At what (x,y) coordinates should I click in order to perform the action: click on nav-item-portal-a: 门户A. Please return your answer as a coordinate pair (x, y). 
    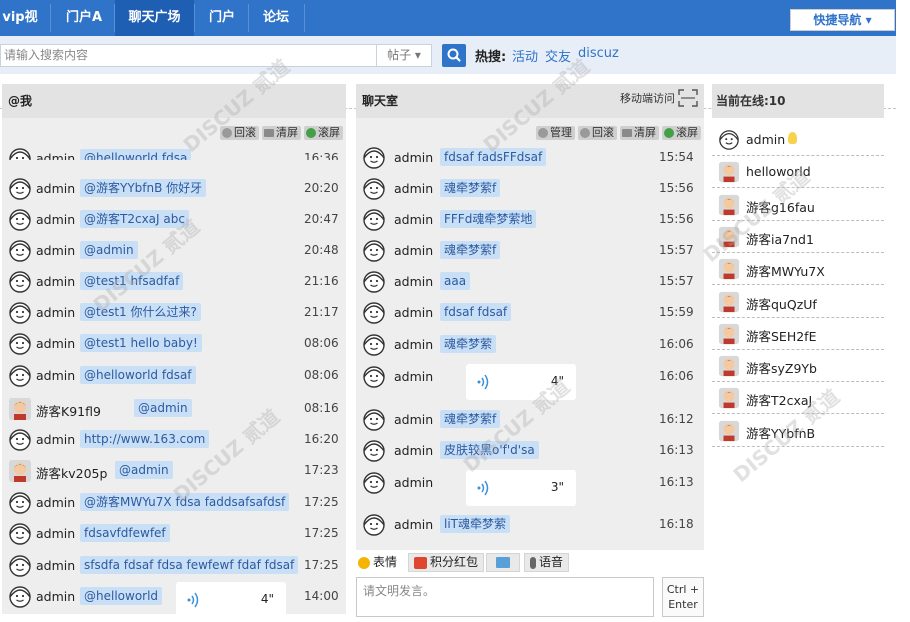
    Looking at the image, I should click on (84, 18).